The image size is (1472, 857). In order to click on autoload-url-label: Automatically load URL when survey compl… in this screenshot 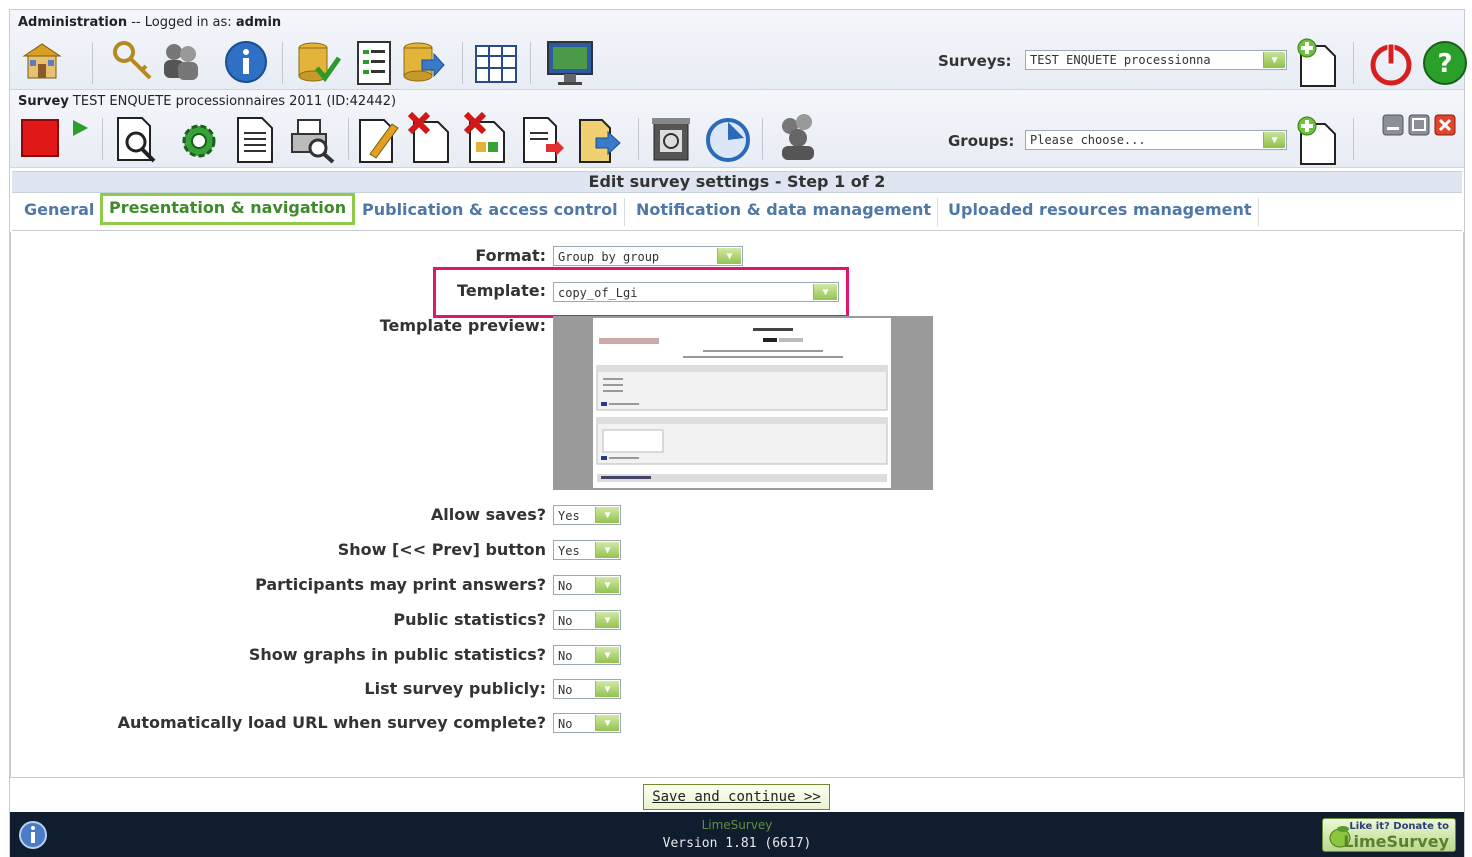, I will do `click(331, 722)`.